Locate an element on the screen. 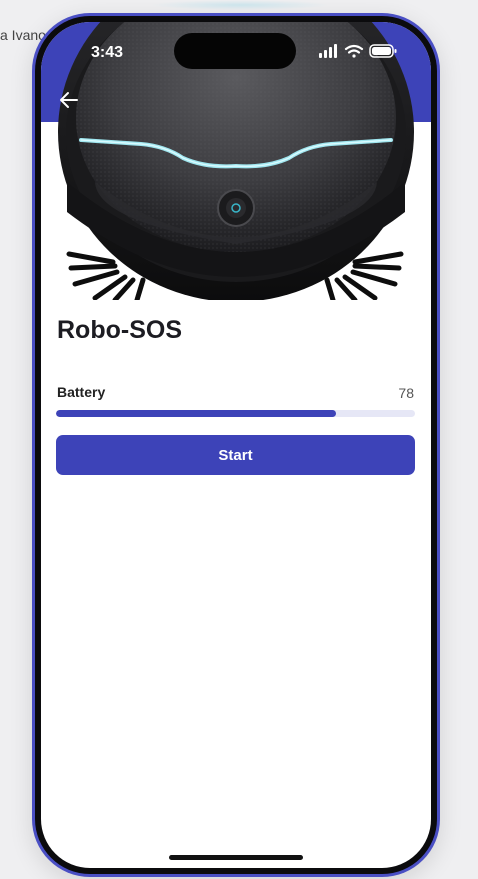 The width and height of the screenshot is (478, 879). arrow-left-icon is located at coordinates (69, 100).